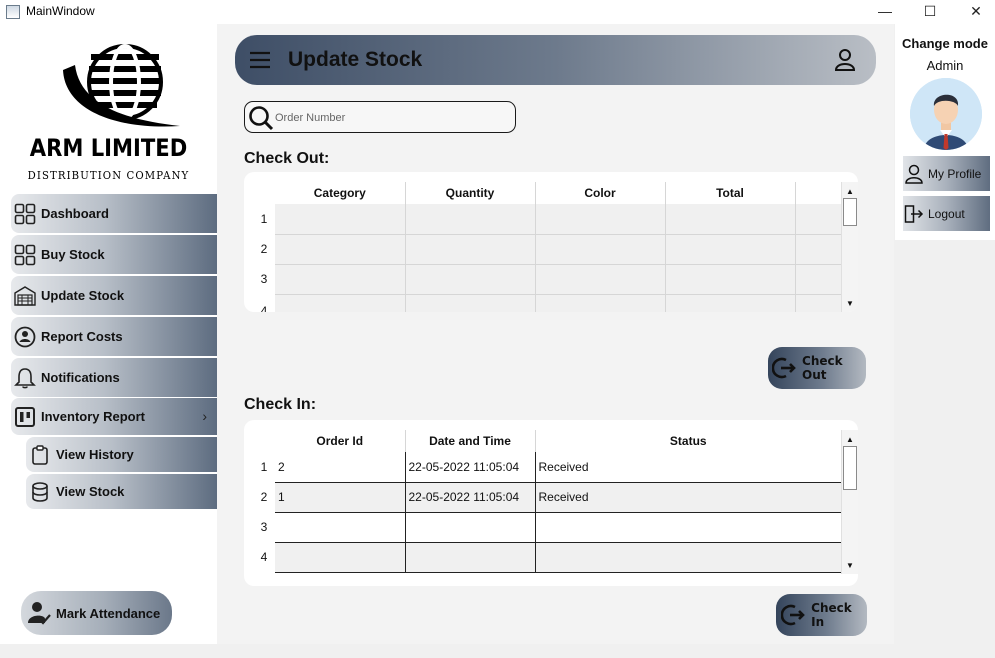 This screenshot has height=658, width=995. I want to click on check-in-button: Check In, so click(821, 615).